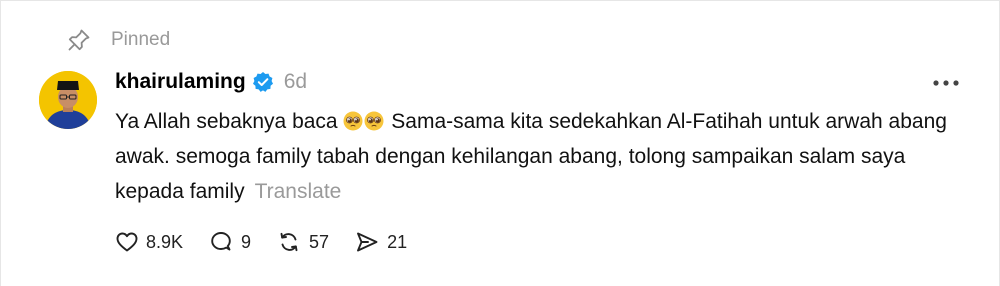 The height and width of the screenshot is (286, 1000). What do you see at coordinates (165, 241) in the screenshot?
I see `like-count: 8.9K` at bounding box center [165, 241].